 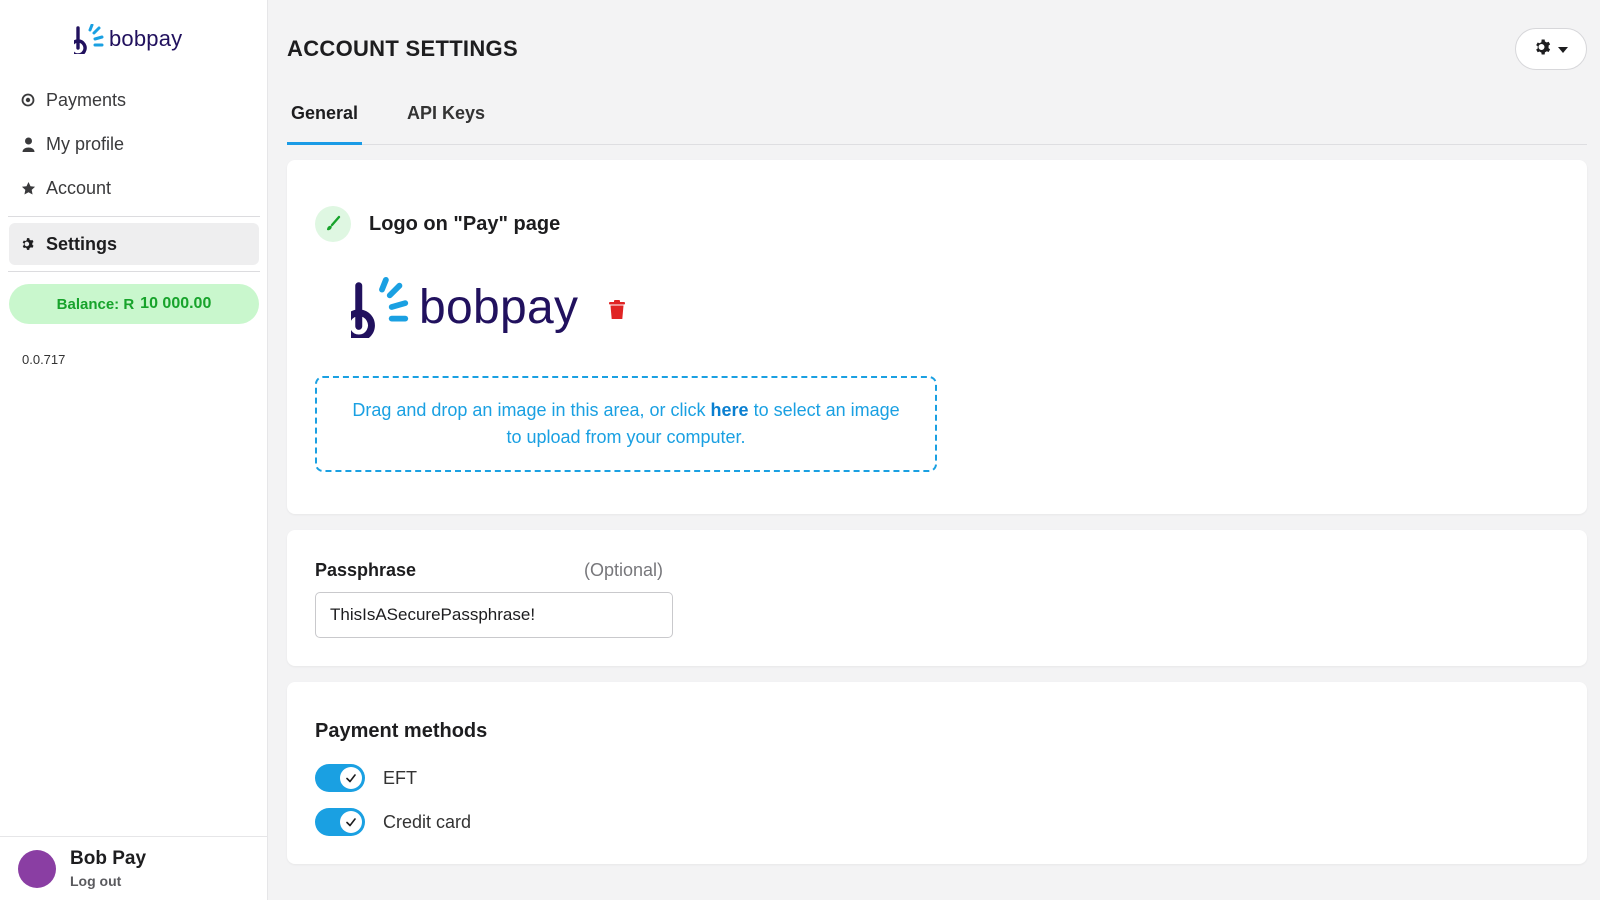 I want to click on credit-card-toggle, so click(x=340, y=822).